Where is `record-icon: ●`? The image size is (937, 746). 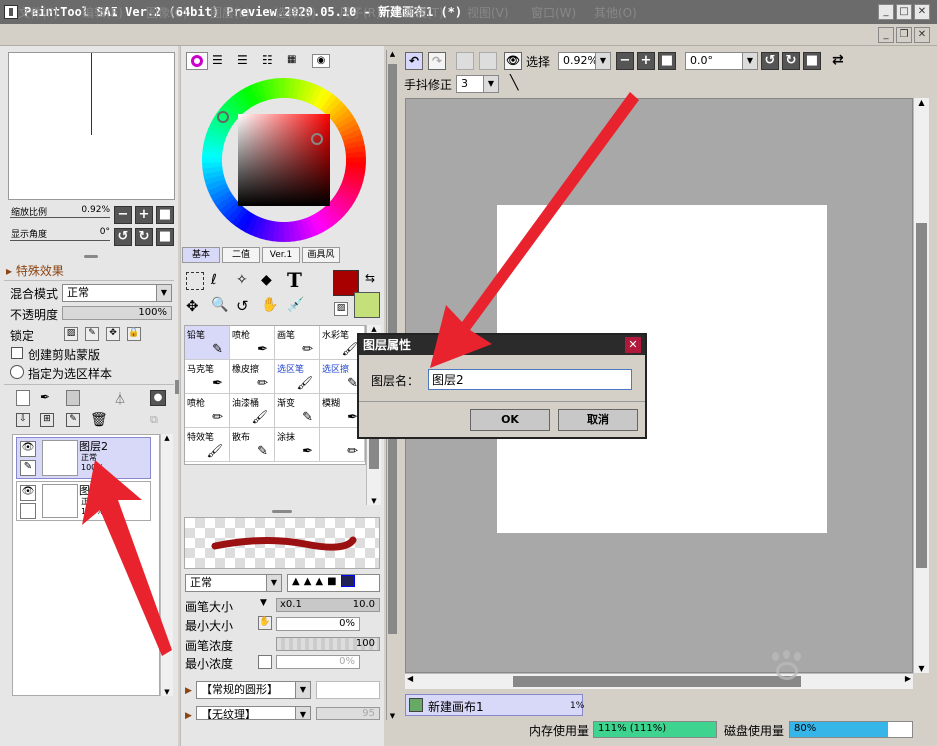 record-icon: ● is located at coordinates (158, 398).